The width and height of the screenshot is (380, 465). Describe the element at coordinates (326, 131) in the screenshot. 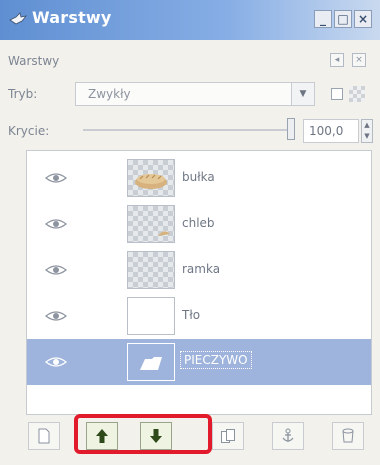

I see `opacity-value: 100,0` at that location.